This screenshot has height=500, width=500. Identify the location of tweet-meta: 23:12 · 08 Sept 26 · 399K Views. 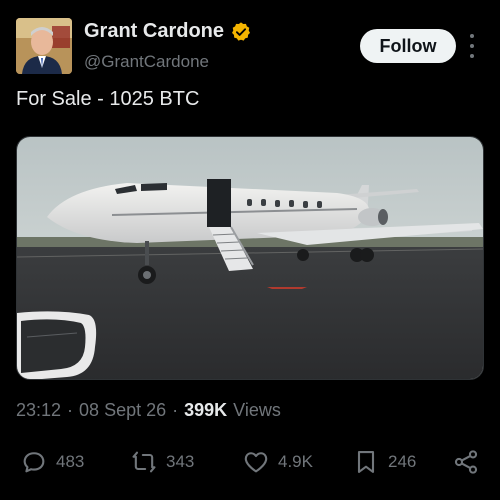
(148, 410).